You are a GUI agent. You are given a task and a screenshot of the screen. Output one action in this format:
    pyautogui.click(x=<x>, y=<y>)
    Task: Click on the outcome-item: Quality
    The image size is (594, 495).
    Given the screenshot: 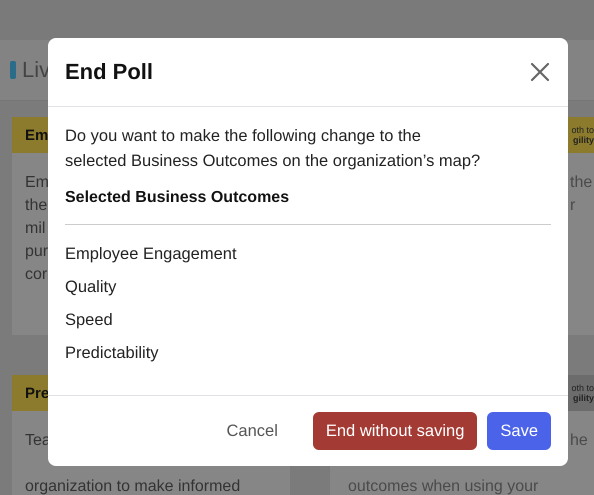 What is the action you would take?
    pyautogui.click(x=91, y=287)
    